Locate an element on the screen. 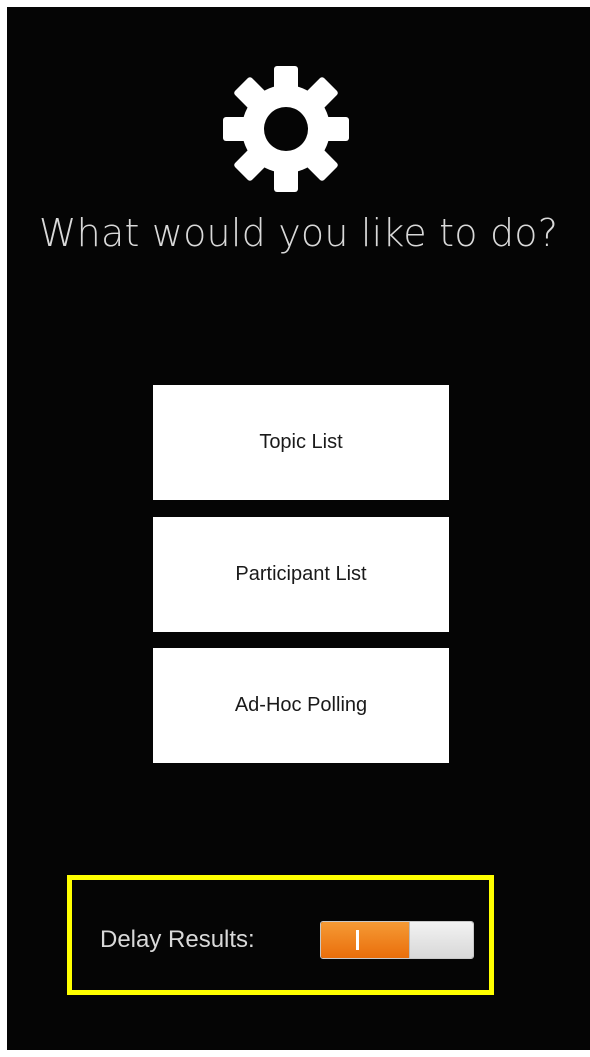  toggle-on-track is located at coordinates (365, 940).